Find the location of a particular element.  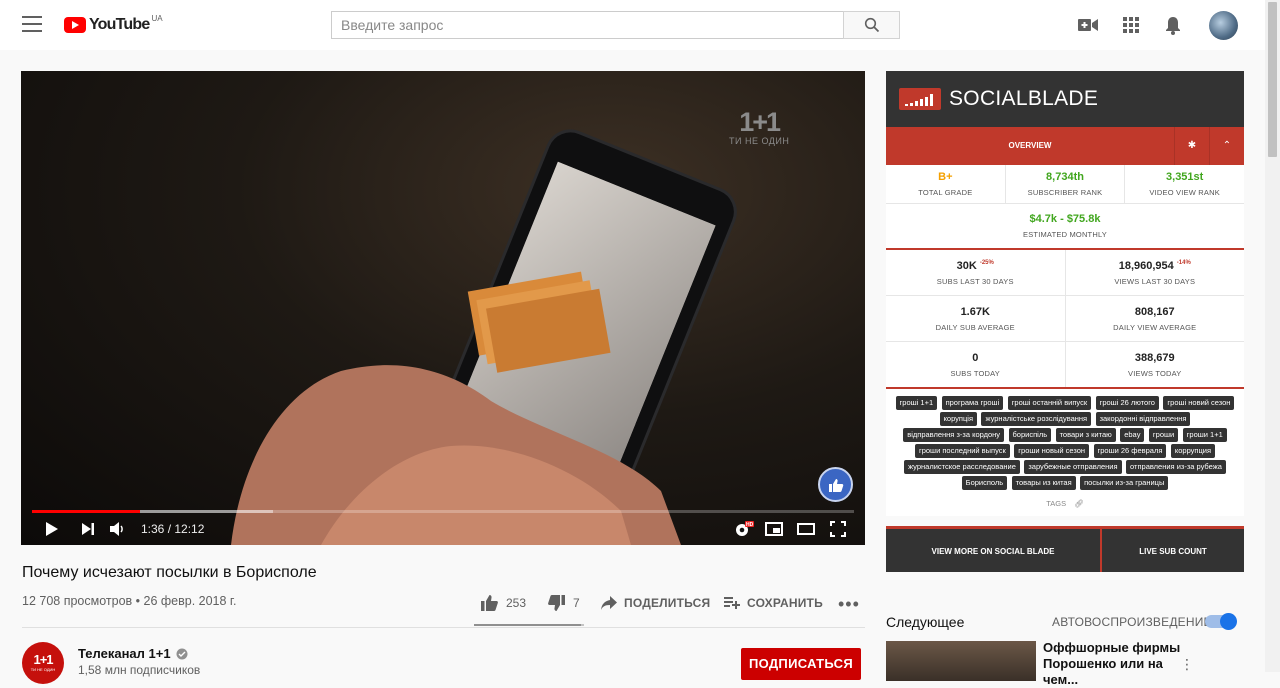

stat-views-30-days: 18,960,954 -14% VIEWS LAST 30 DAYS is located at coordinates (1154, 272).